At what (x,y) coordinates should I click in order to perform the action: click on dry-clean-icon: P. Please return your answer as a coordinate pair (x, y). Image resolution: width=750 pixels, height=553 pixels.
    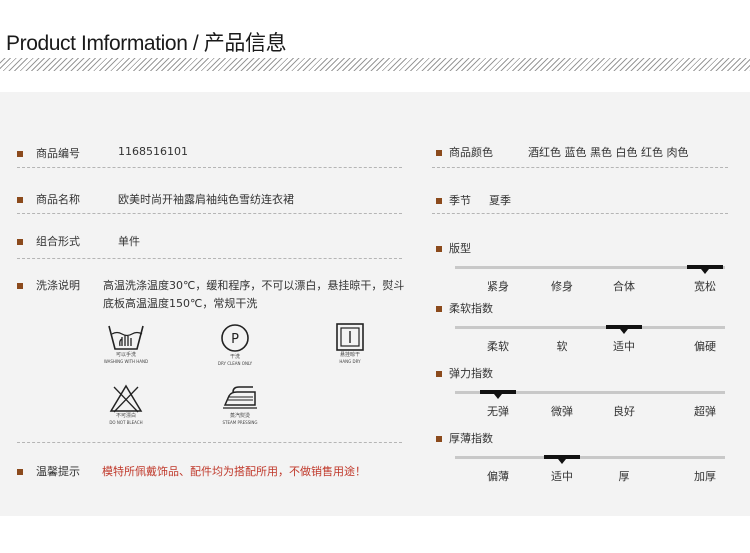
    Looking at the image, I should click on (235, 338).